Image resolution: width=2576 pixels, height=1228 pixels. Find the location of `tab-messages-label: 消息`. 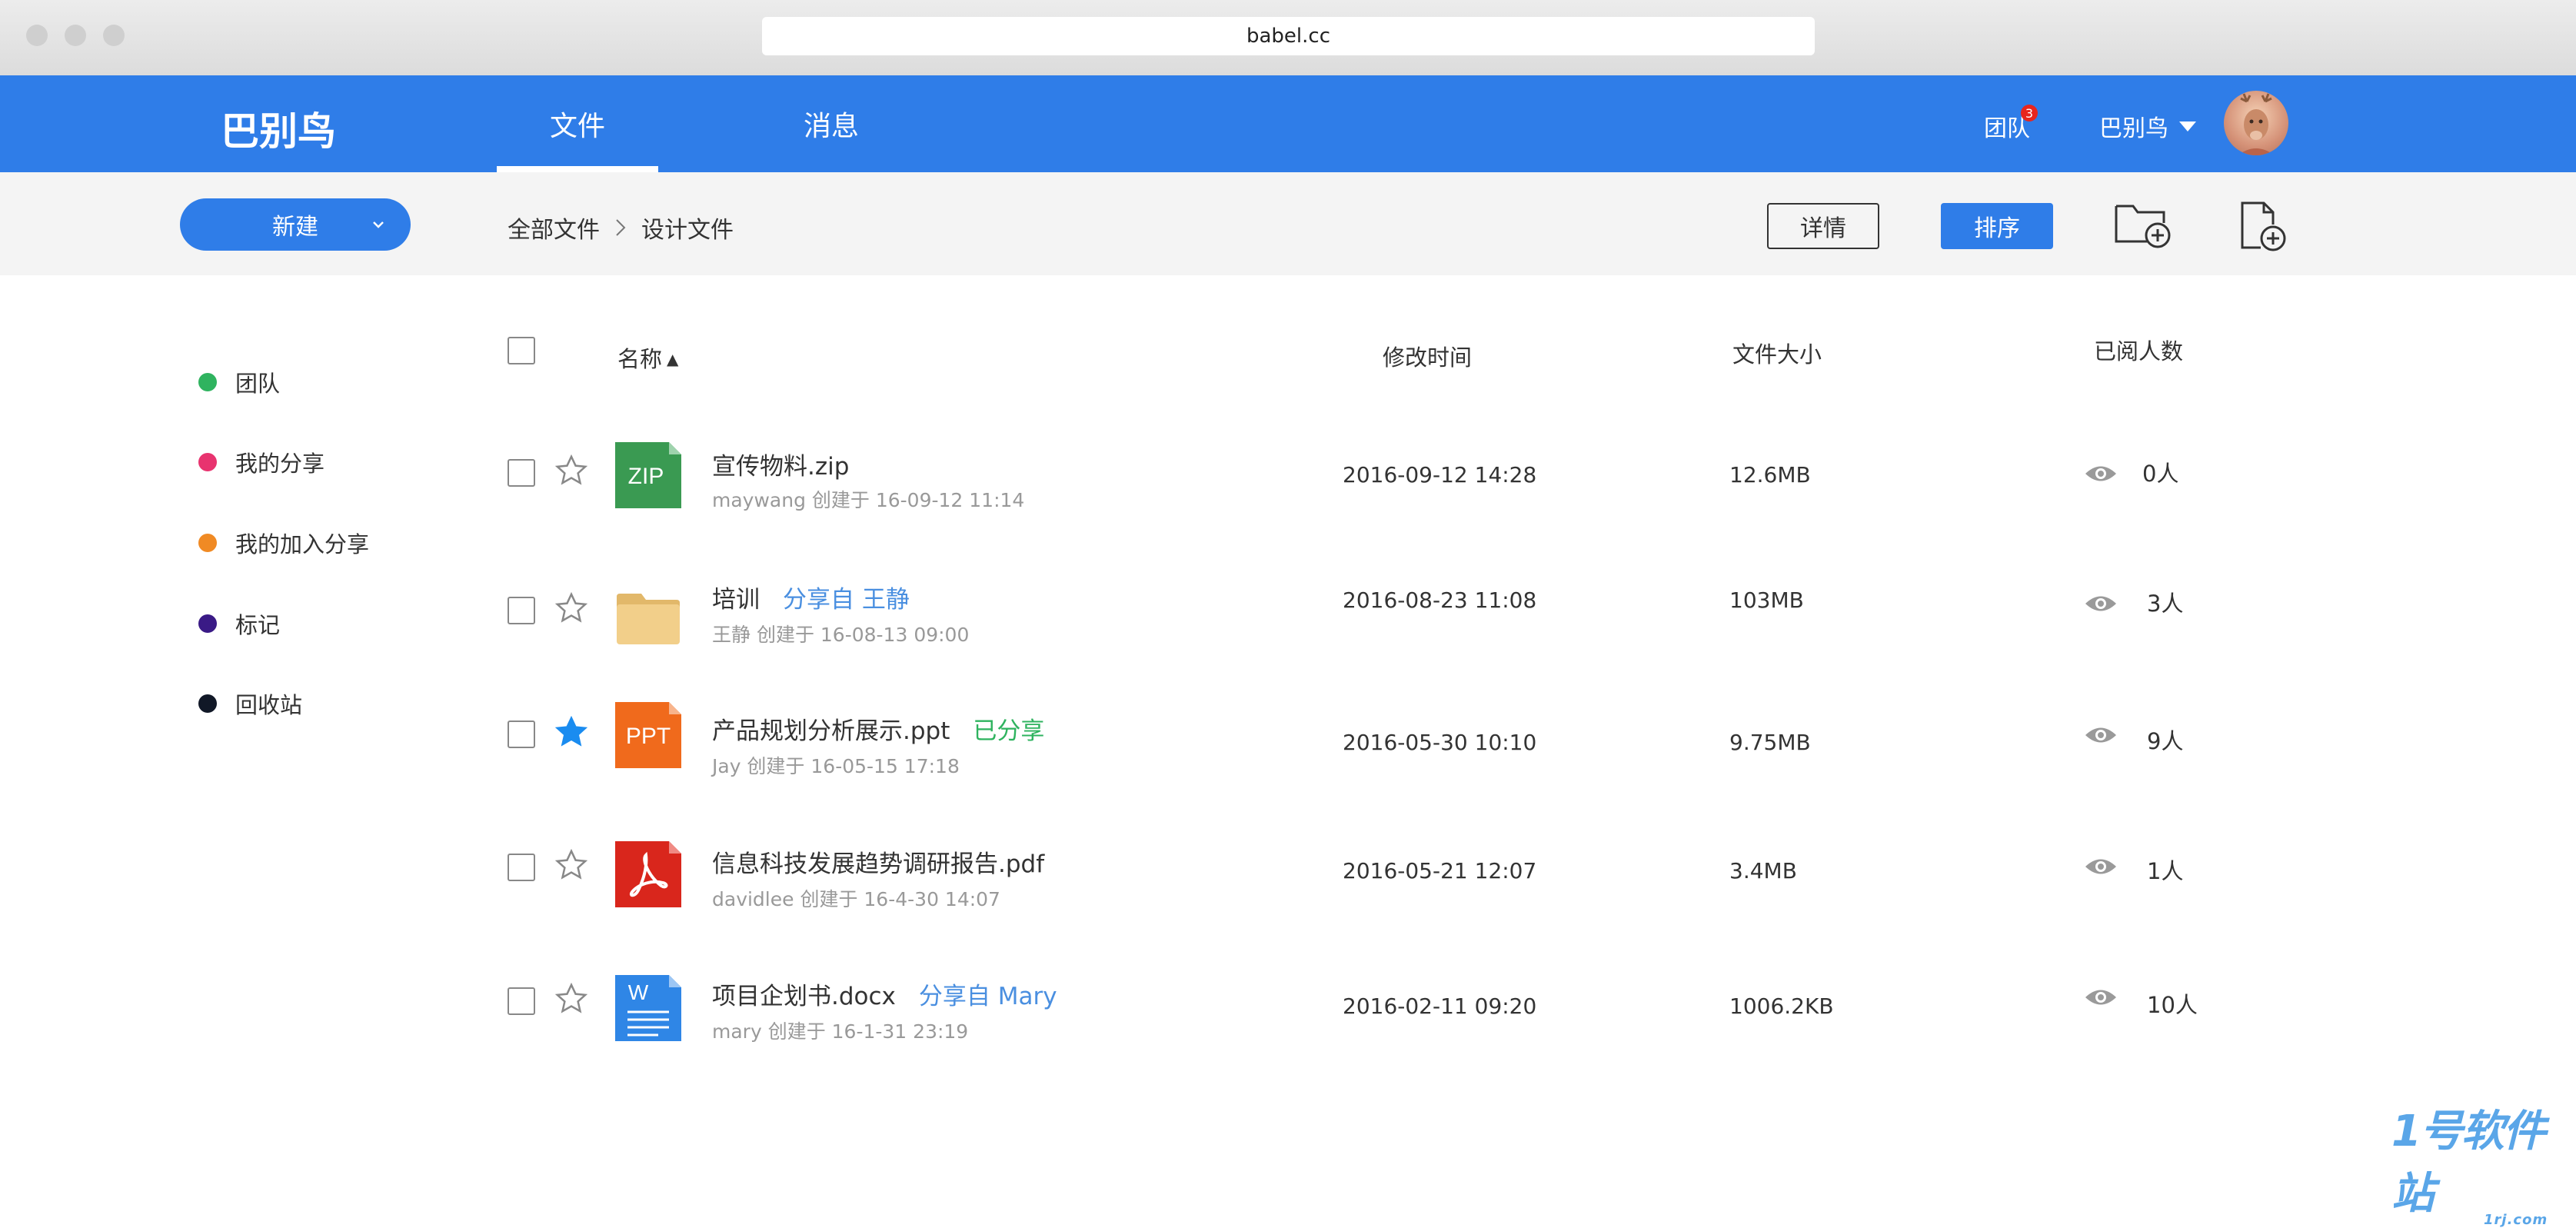

tab-messages-label: 消息 is located at coordinates (831, 127).